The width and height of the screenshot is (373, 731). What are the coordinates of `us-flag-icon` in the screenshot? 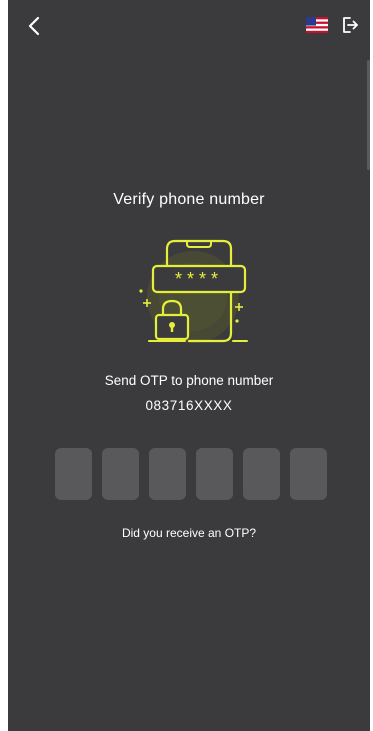 It's located at (317, 25).